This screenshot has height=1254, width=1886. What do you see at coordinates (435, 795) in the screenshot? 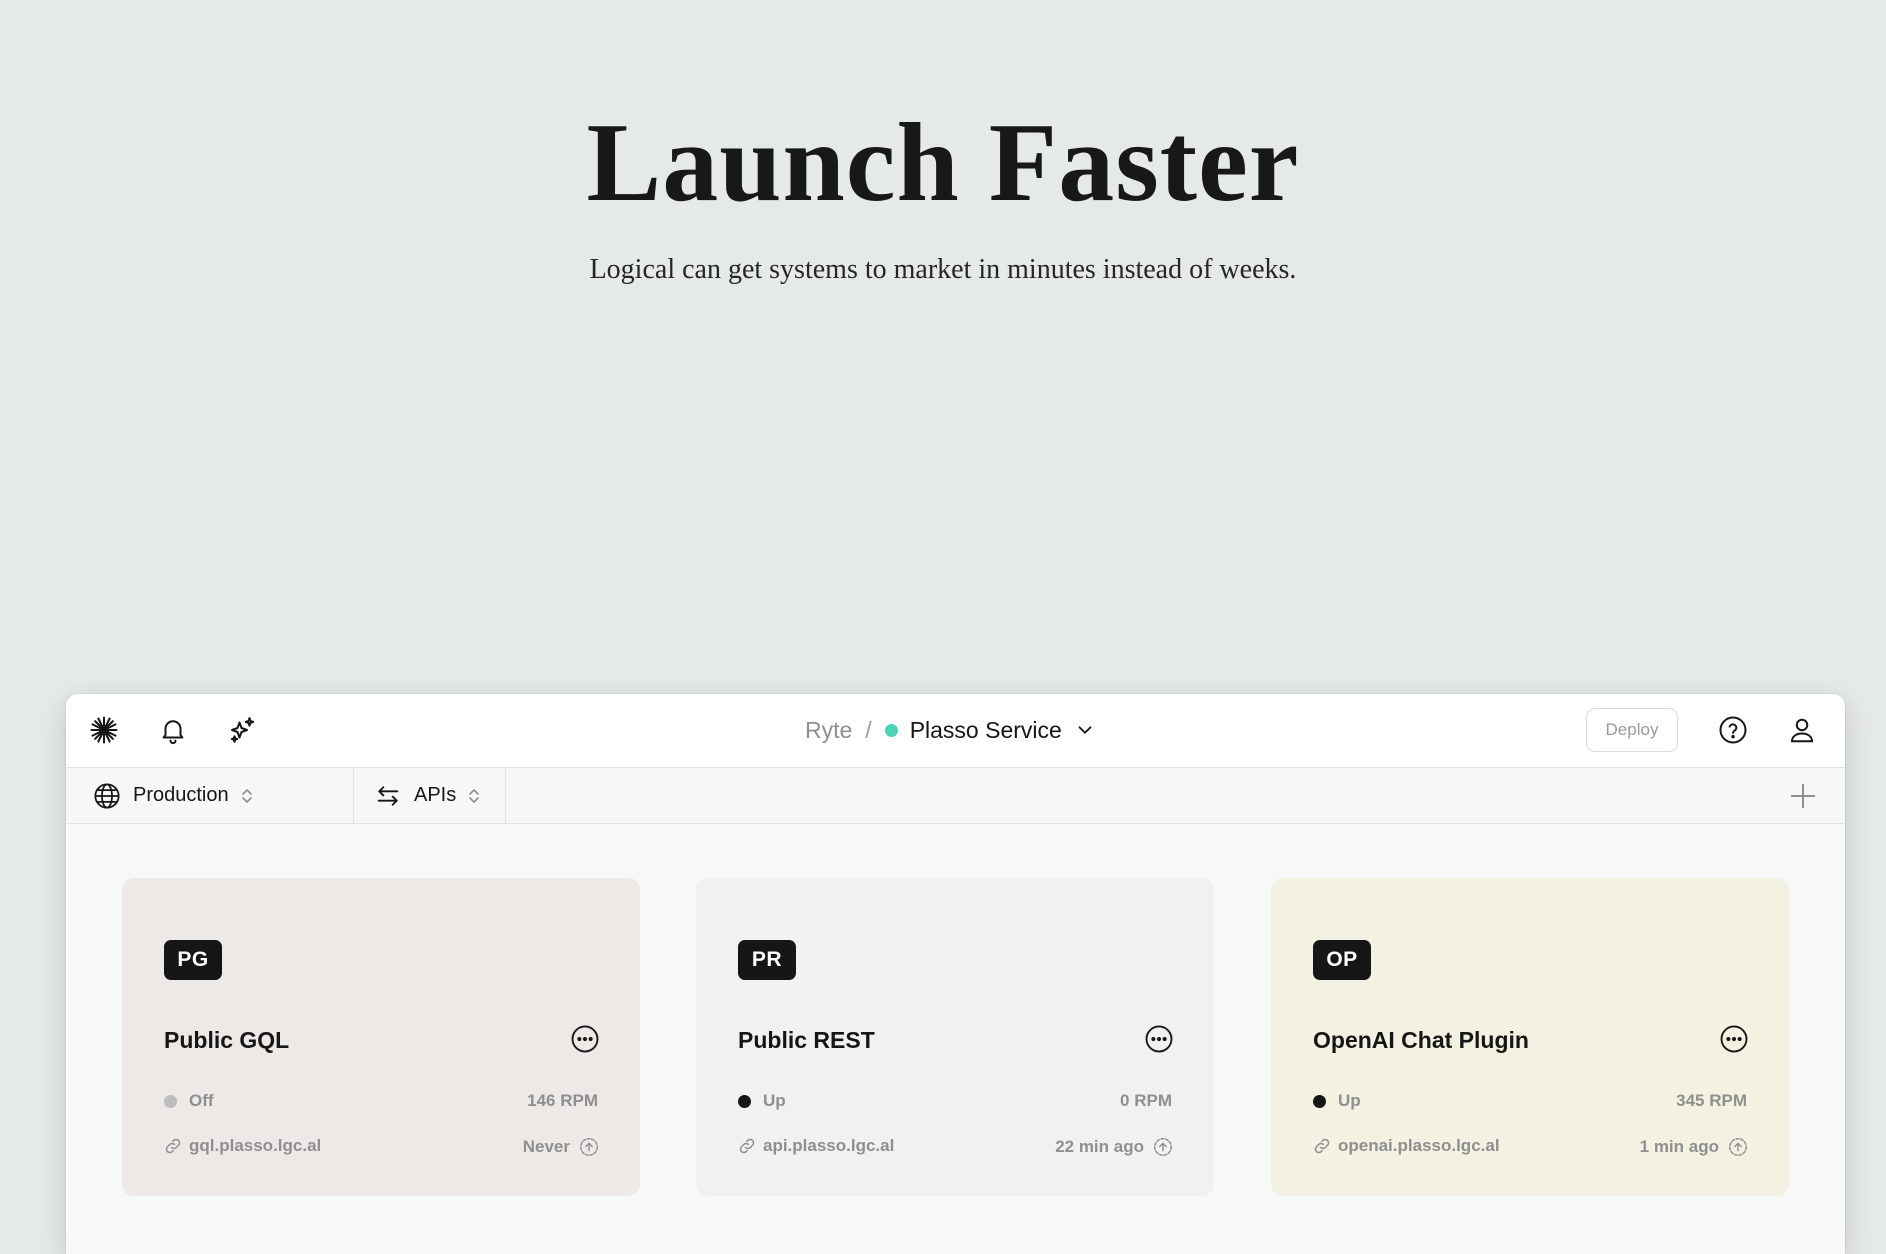
I see `section-label: APIs` at bounding box center [435, 795].